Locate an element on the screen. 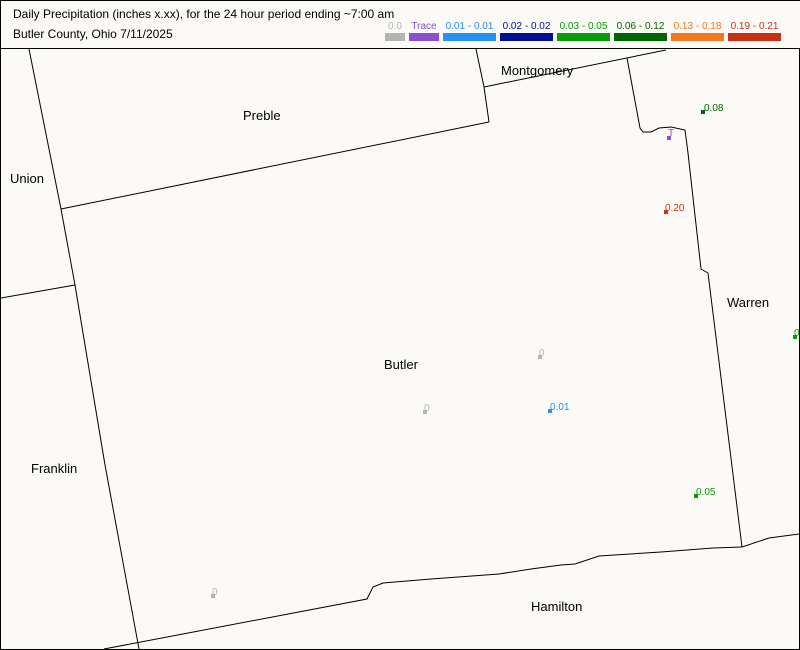 This screenshot has height=650, width=800. station-value: 0.08 is located at coordinates (714, 108).